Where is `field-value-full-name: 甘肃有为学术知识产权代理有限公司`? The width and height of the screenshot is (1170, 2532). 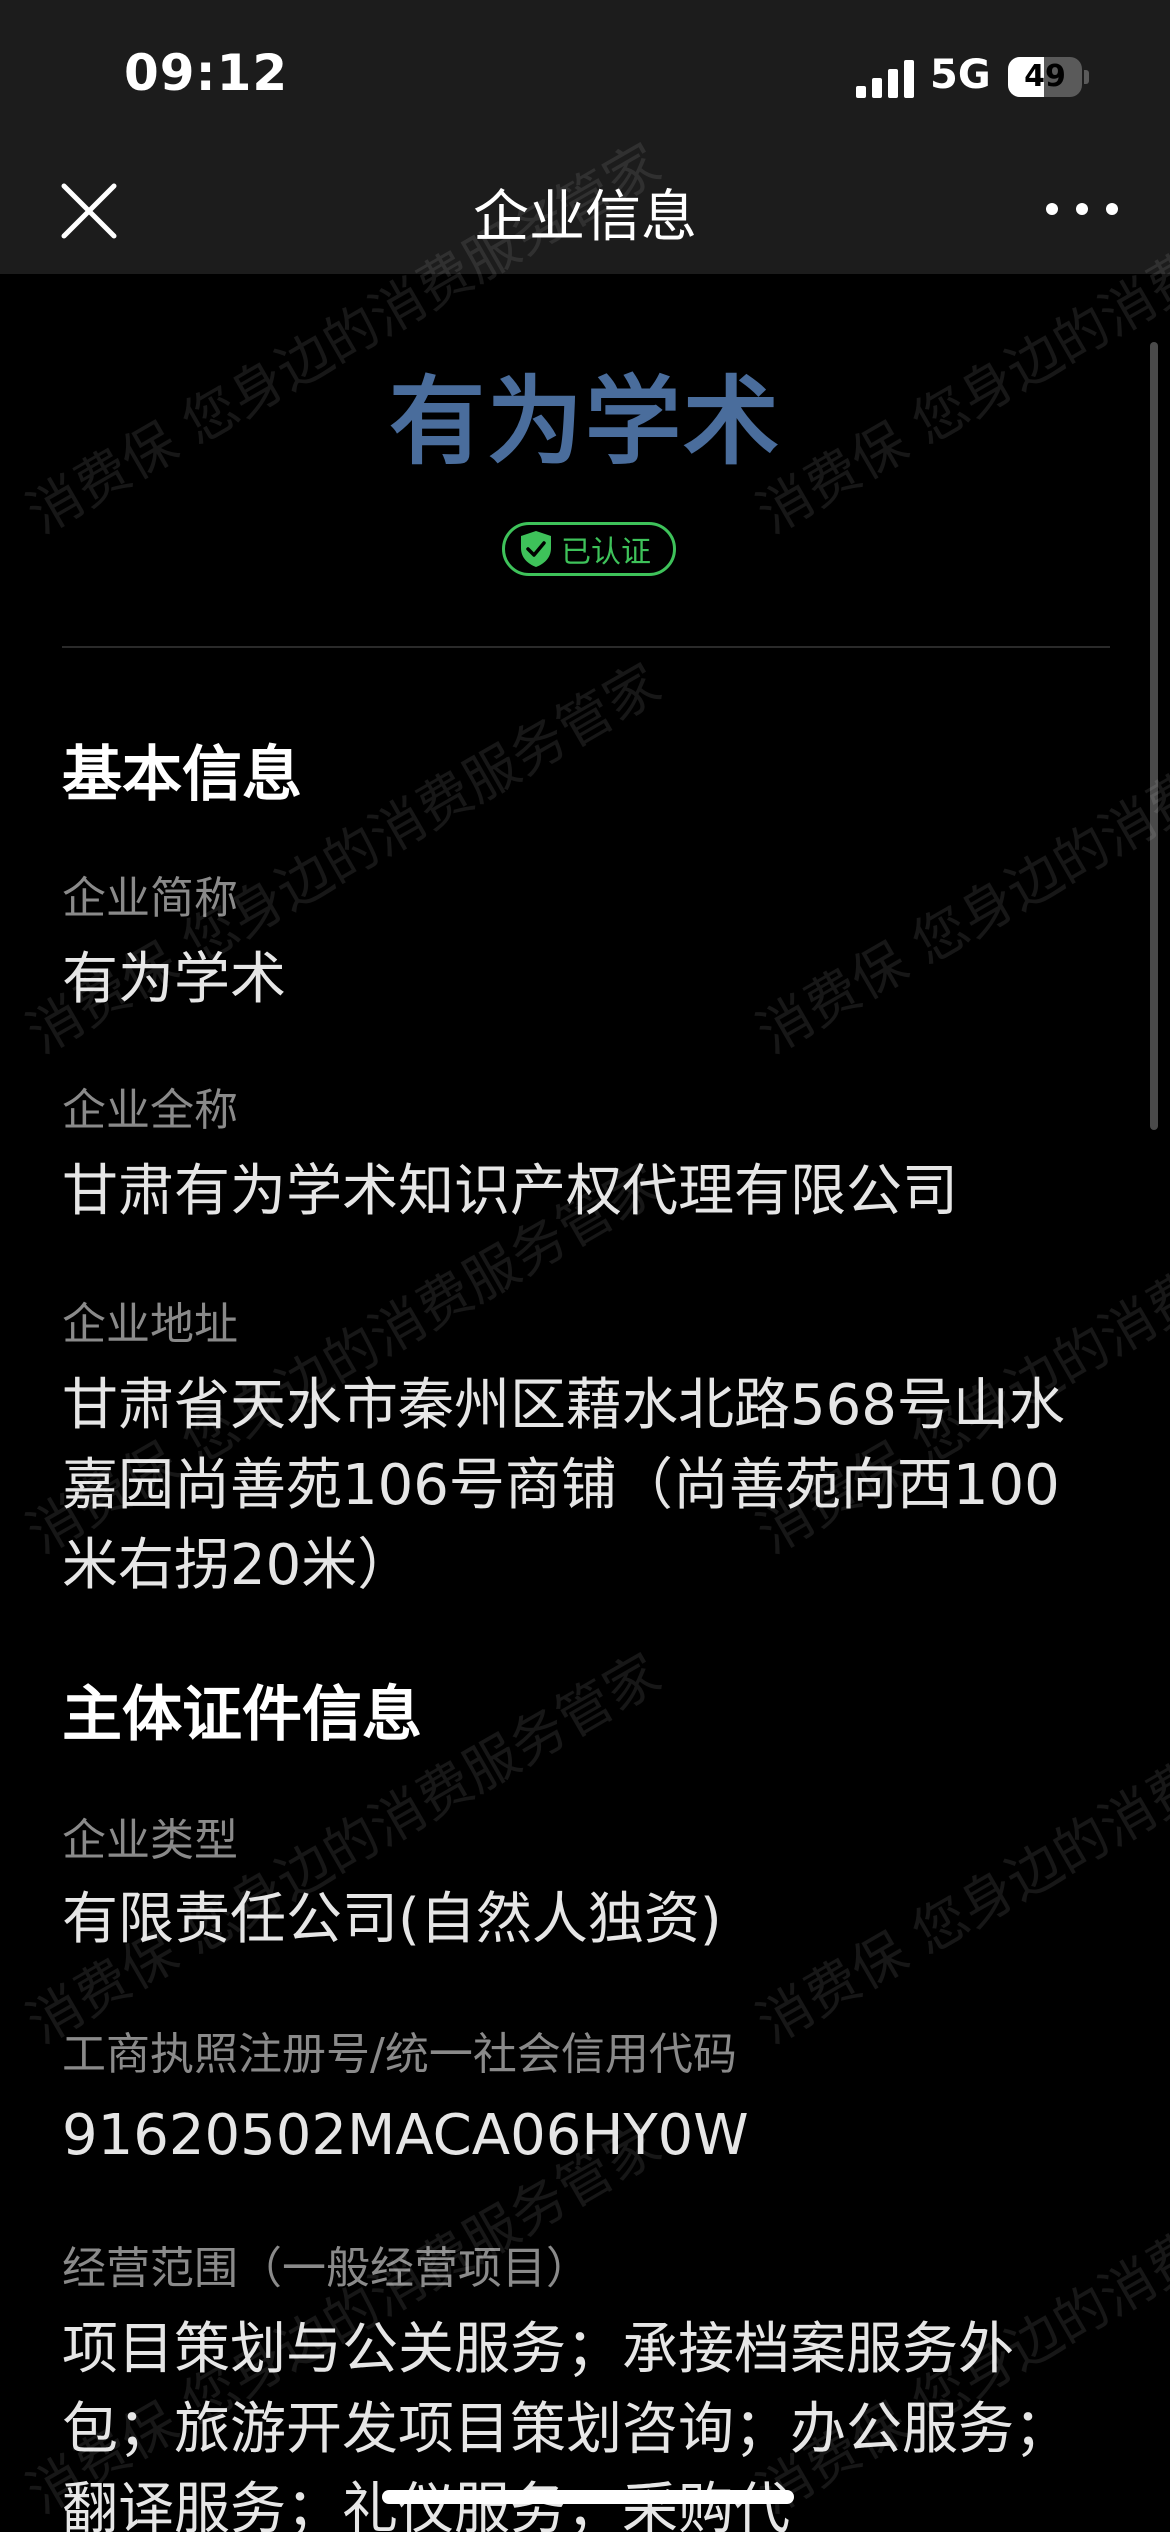 field-value-full-name: 甘肃有为学术知识产权代理有限公司 is located at coordinates (510, 1191).